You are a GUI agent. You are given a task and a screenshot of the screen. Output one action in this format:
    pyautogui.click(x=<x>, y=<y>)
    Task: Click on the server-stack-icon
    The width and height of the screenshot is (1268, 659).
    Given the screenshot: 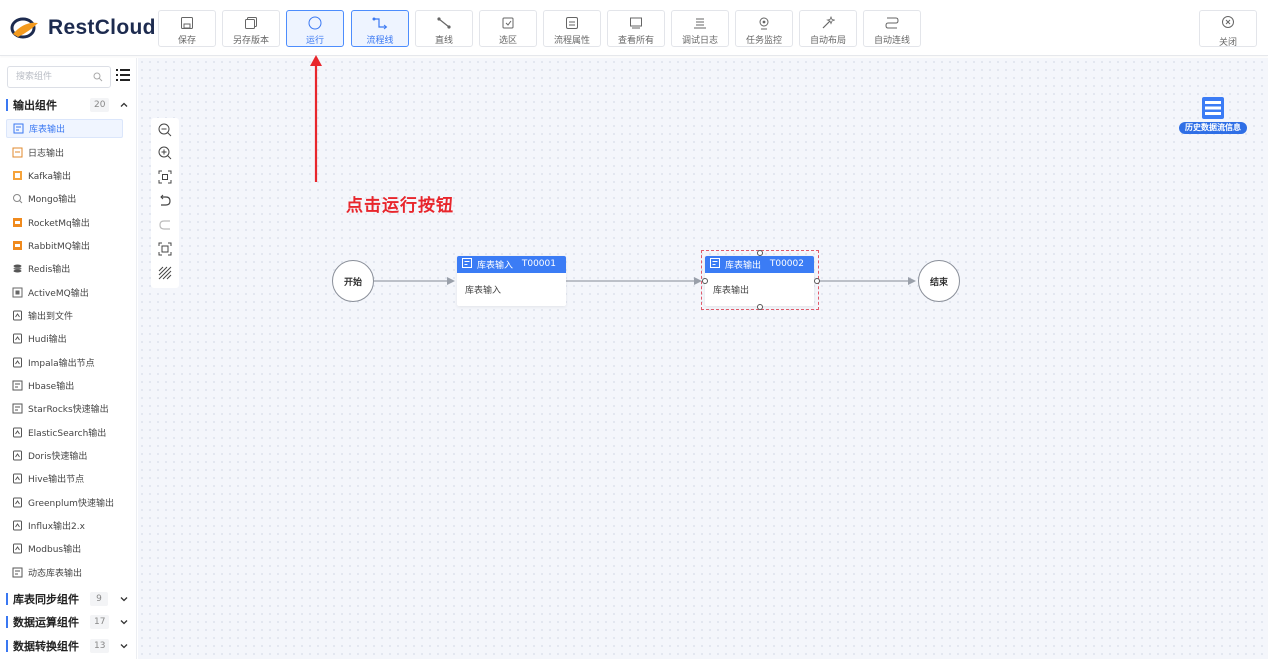 What is the action you would take?
    pyautogui.click(x=1213, y=109)
    